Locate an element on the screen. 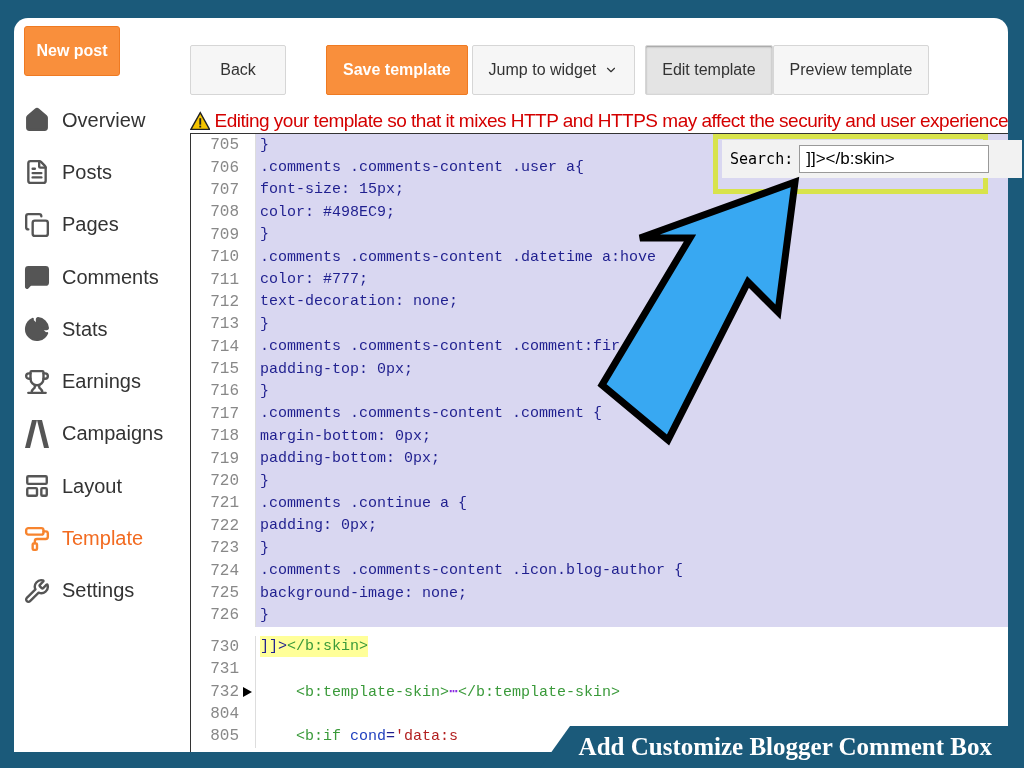 Image resolution: width=1024 pixels, height=768 pixels. line-number: 726 is located at coordinates (224, 615).